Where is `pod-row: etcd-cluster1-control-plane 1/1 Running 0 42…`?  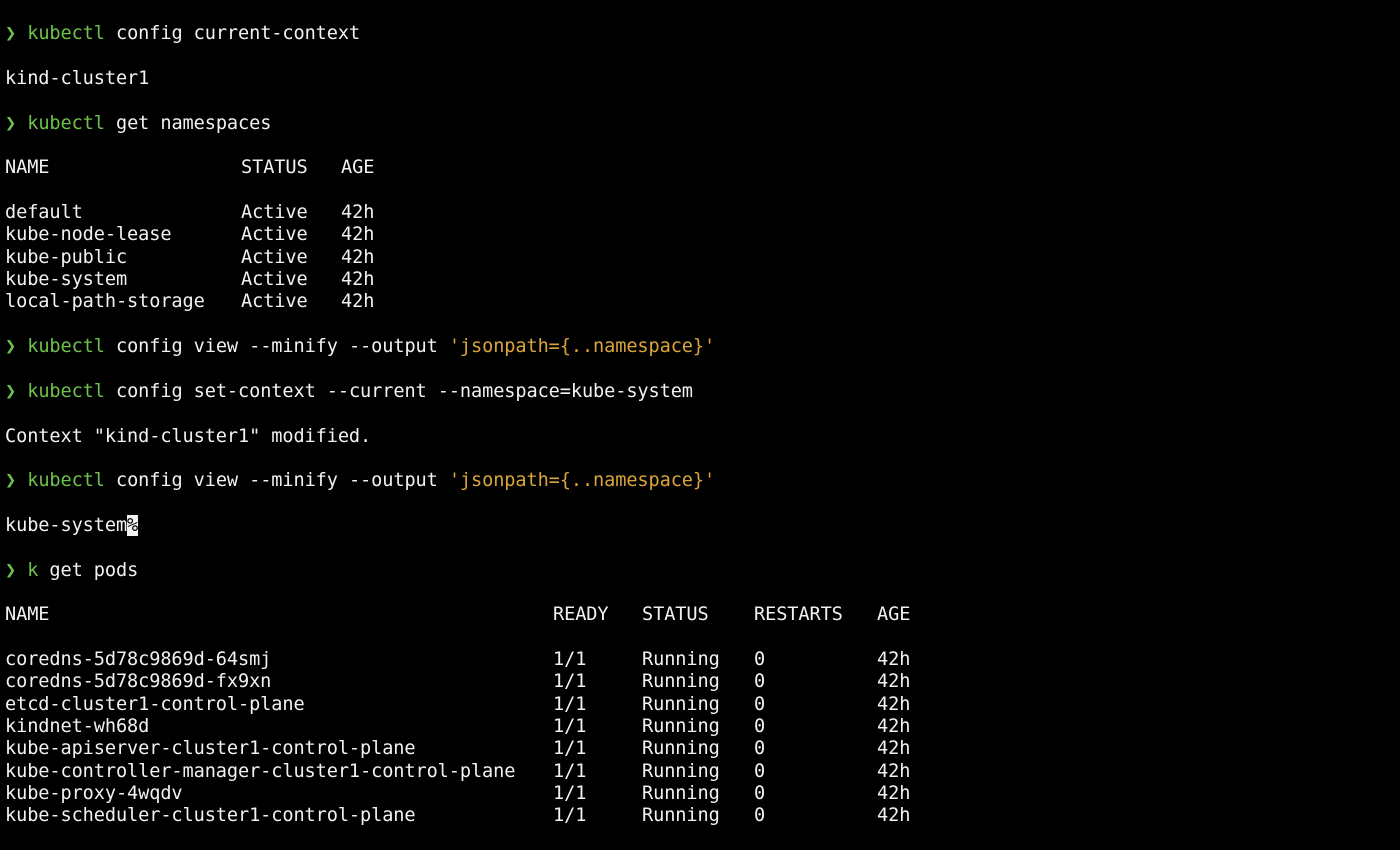
pod-row: etcd-cluster1-control-plane 1/1 Running 0 42… is located at coordinates (702, 705).